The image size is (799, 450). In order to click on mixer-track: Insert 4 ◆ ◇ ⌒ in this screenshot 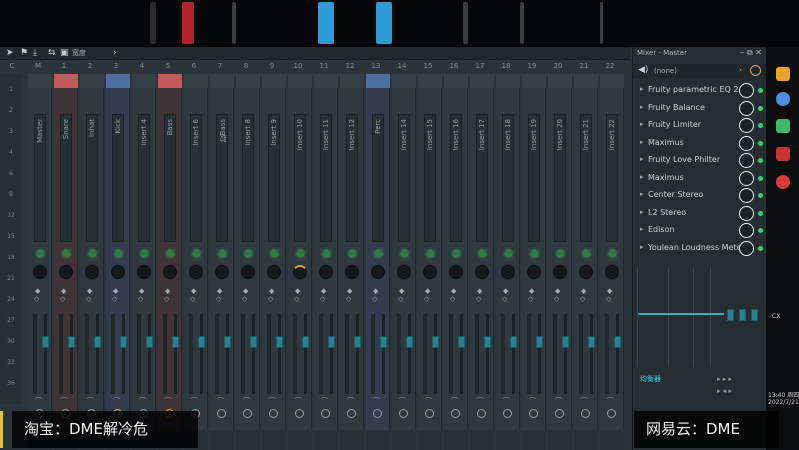, I will do `click(144, 262)`.